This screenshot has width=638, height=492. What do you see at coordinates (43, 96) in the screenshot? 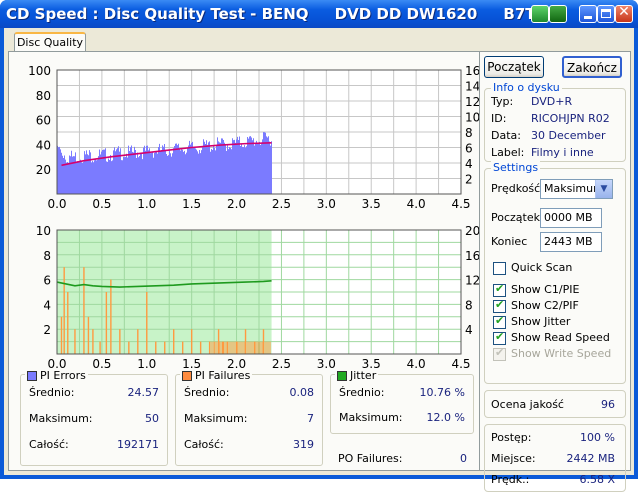
I see `y-left-tick-label: 80` at bounding box center [43, 96].